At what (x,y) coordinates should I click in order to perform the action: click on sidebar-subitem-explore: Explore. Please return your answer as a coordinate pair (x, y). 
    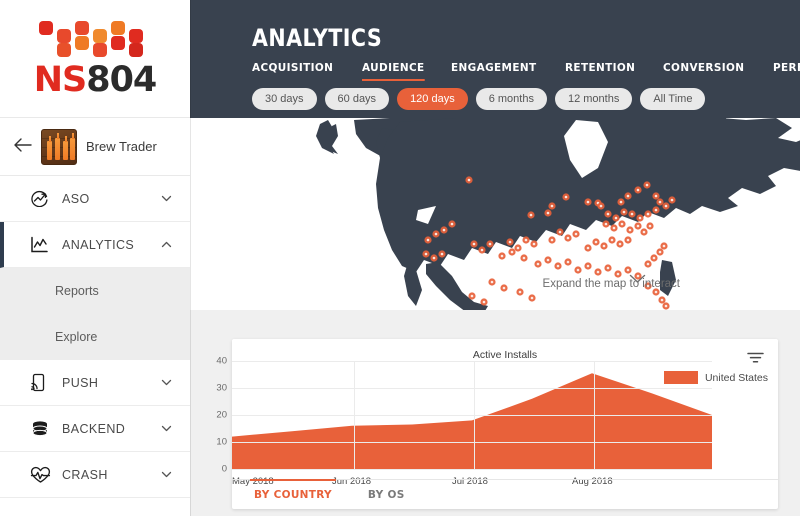
    Looking at the image, I should click on (95, 337).